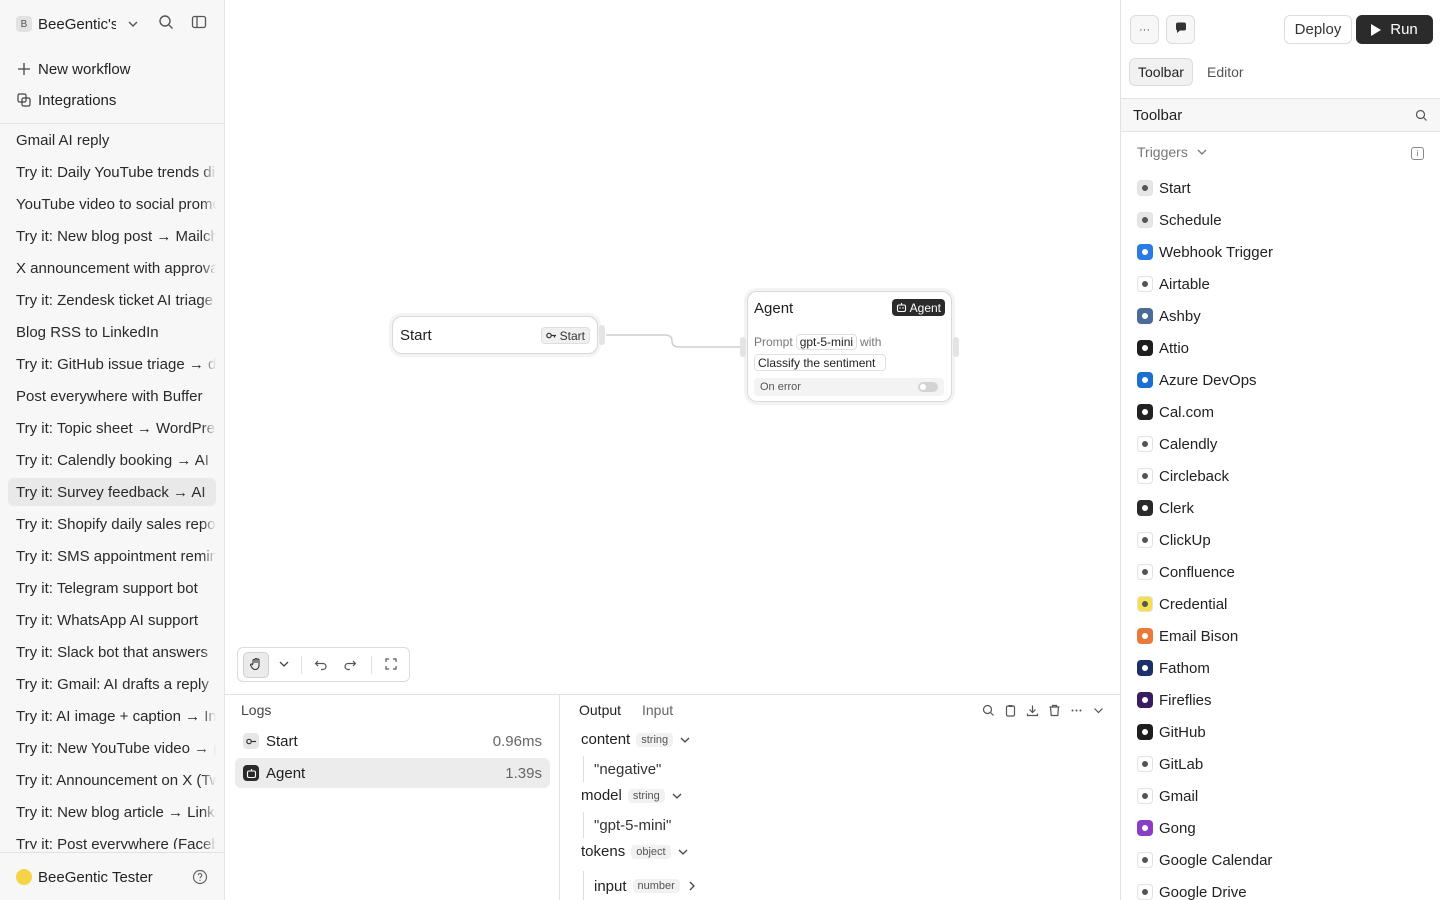 Image resolution: width=1440 pixels, height=900 pixels. What do you see at coordinates (1282, 220) in the screenshot?
I see `trigger-item: Schedule` at bounding box center [1282, 220].